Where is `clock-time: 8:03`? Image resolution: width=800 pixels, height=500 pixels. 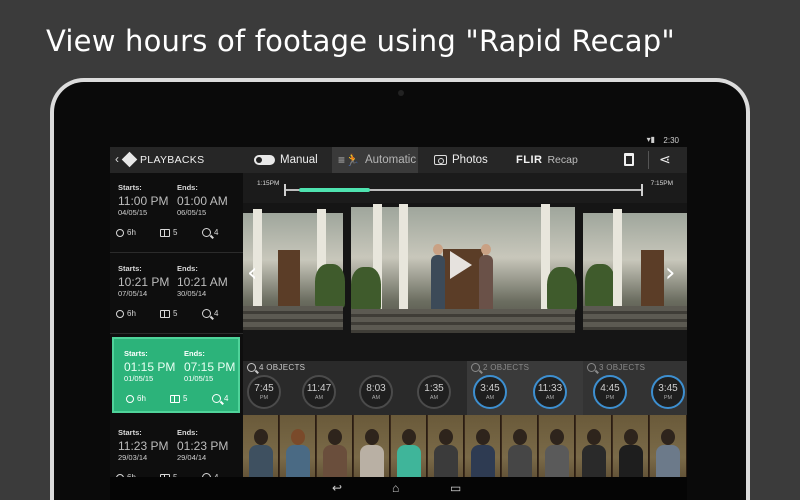 clock-time: 8:03 is located at coordinates (376, 388).